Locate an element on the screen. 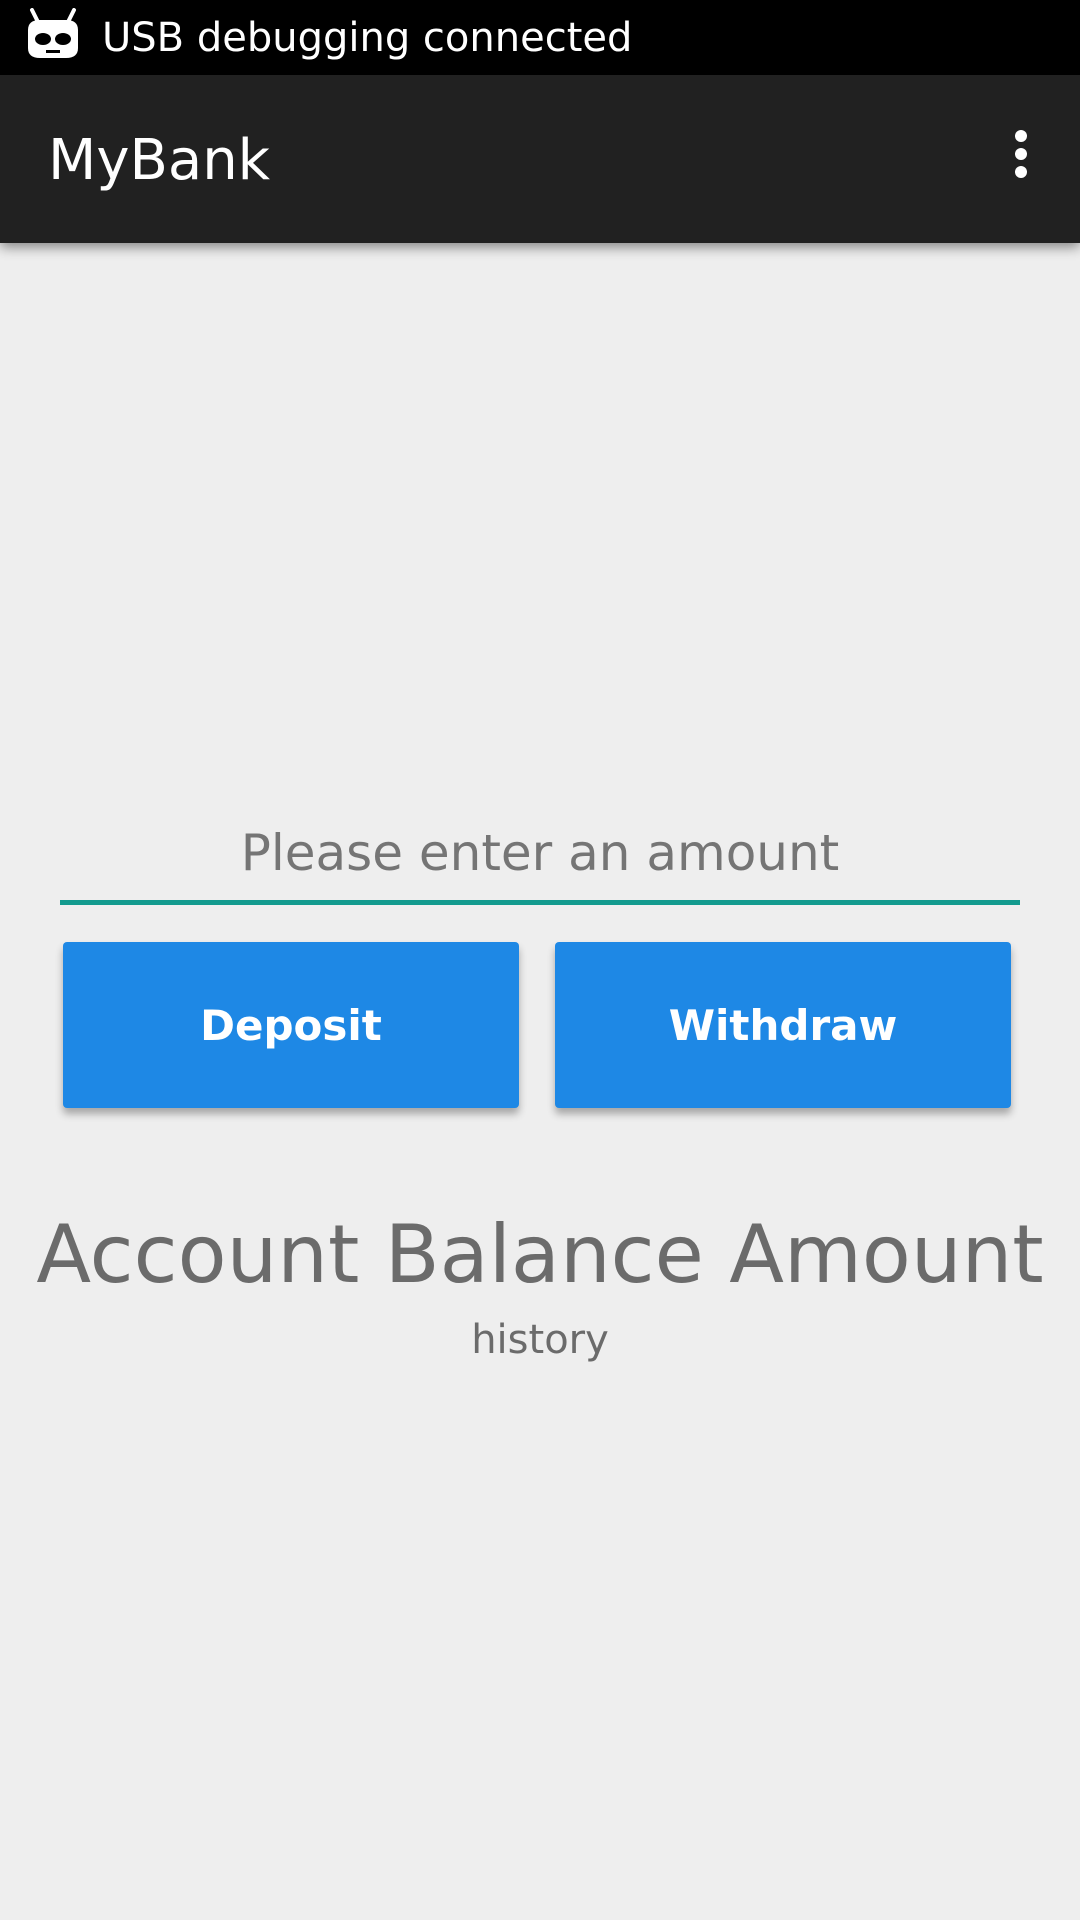 This screenshot has width=1080, height=1920. overflow-menu-button is located at coordinates (1021, 159).